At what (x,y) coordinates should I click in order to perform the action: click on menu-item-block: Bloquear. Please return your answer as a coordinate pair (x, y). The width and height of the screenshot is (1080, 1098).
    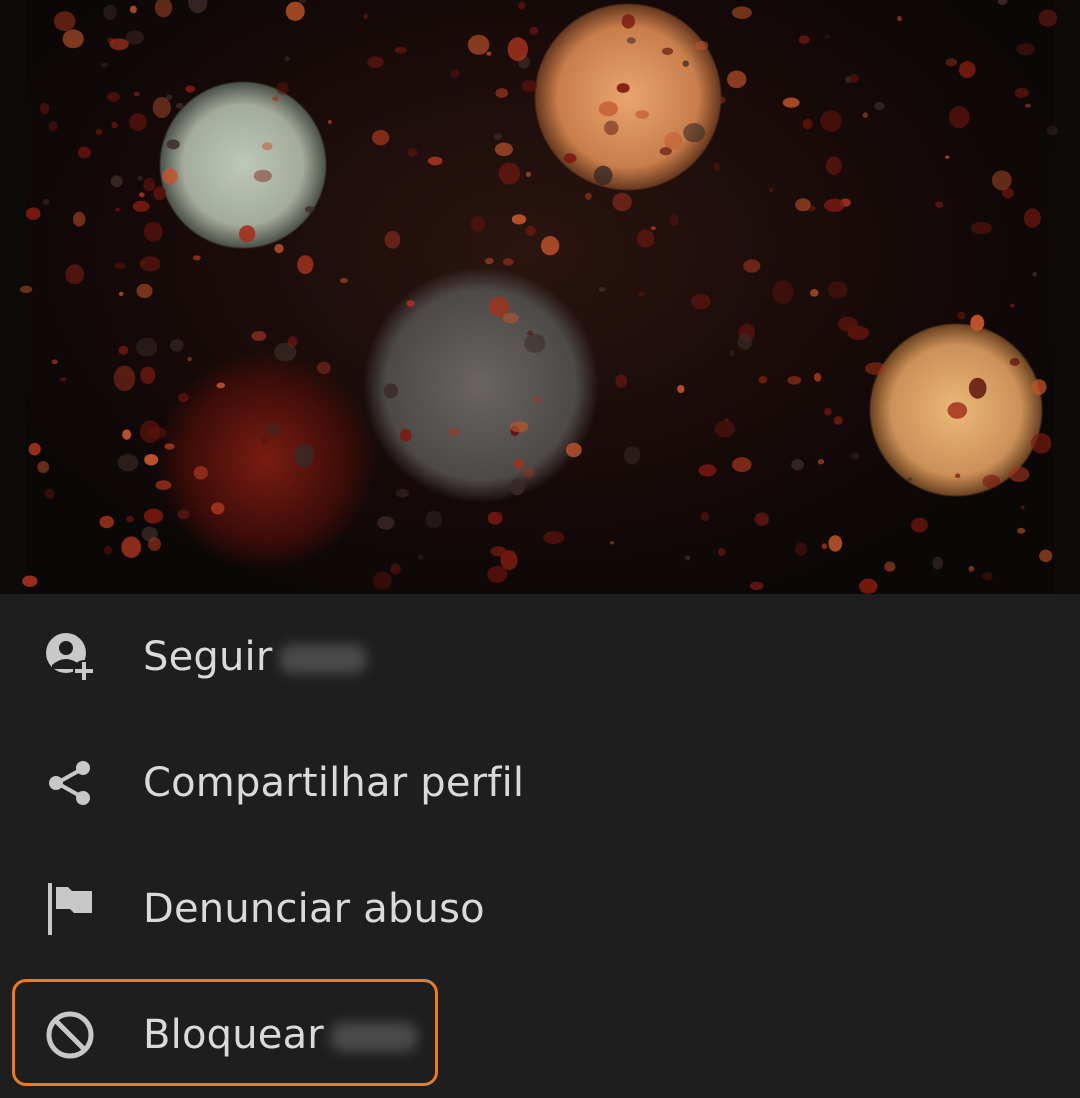
    Looking at the image, I should click on (540, 1035).